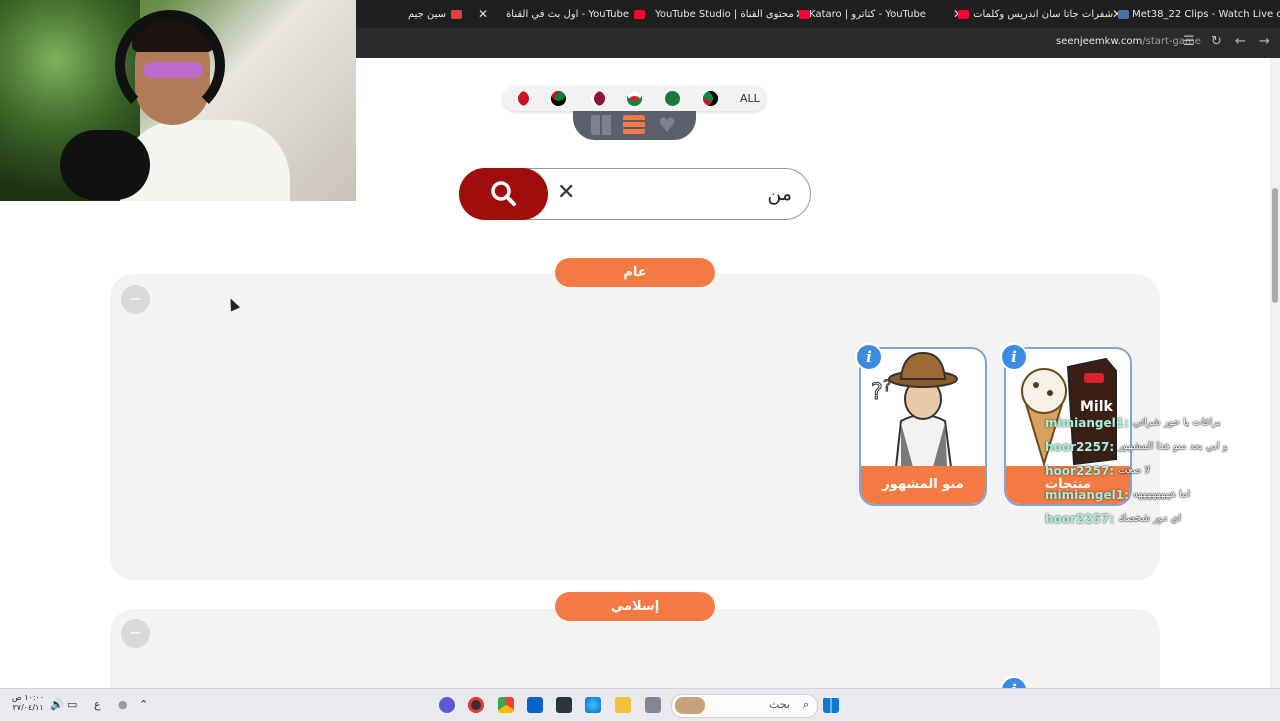 This screenshot has height=721, width=1280. Describe the element at coordinates (535, 705) in the screenshot. I see `outlook-icon` at that location.